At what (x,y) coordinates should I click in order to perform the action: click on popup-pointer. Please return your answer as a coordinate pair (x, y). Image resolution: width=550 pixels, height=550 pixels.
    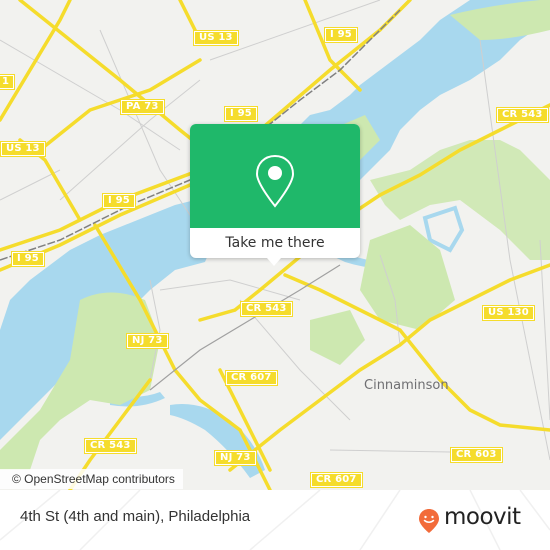
    Looking at the image, I should click on (274, 262).